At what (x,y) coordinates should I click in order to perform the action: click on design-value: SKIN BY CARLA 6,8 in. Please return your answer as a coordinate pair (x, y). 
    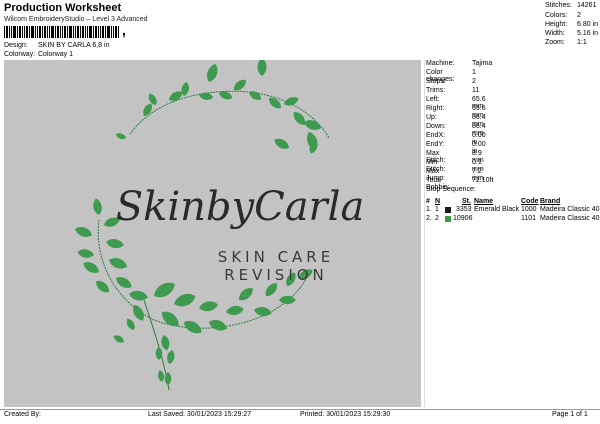
    Looking at the image, I should click on (74, 45).